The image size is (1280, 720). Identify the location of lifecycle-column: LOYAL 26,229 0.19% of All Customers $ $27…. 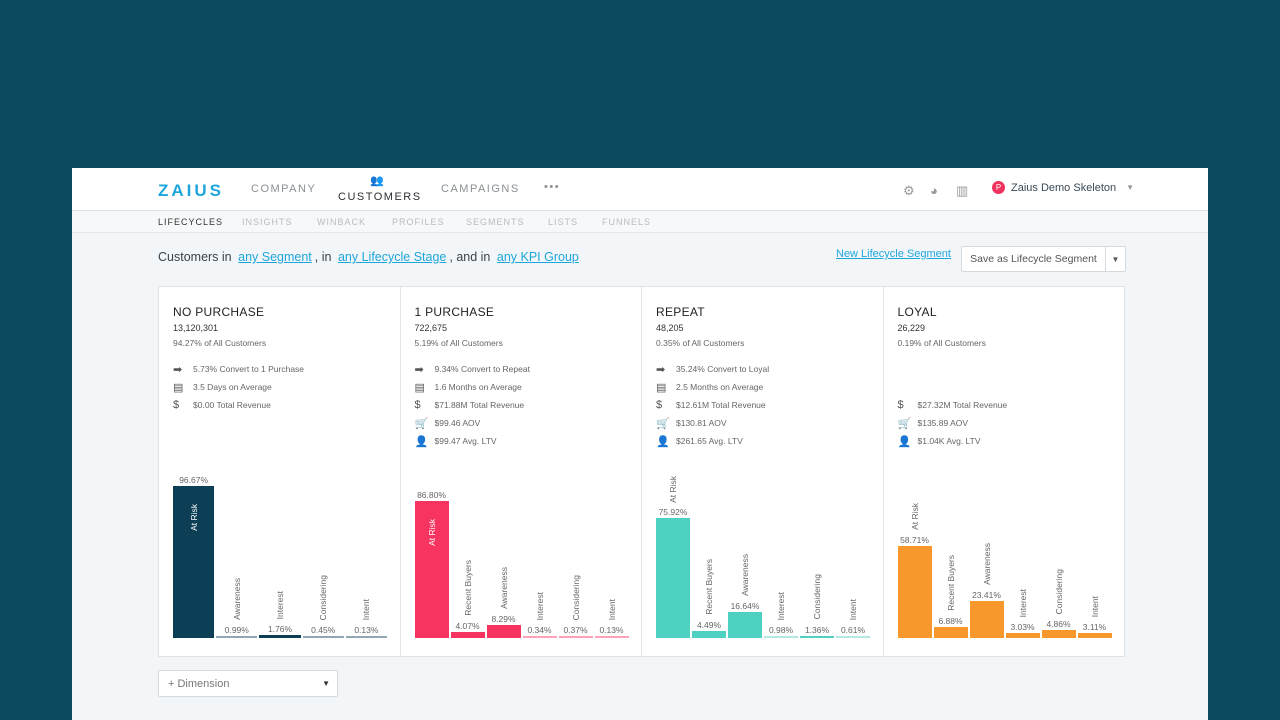
(1003, 471).